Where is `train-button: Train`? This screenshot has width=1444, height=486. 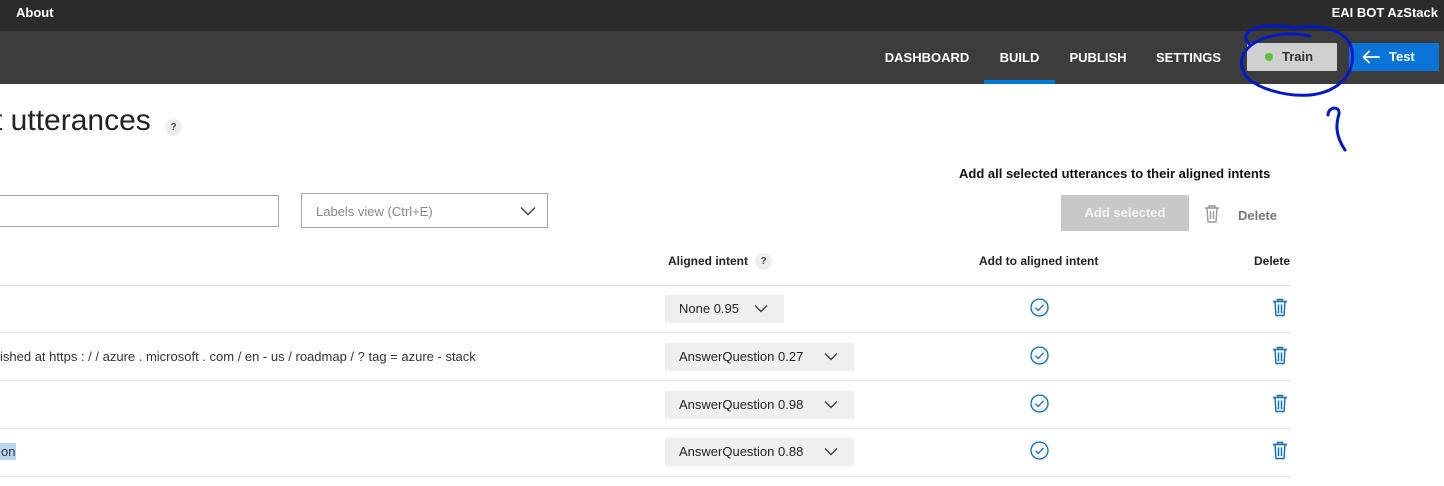
train-button: Train is located at coordinates (1292, 57).